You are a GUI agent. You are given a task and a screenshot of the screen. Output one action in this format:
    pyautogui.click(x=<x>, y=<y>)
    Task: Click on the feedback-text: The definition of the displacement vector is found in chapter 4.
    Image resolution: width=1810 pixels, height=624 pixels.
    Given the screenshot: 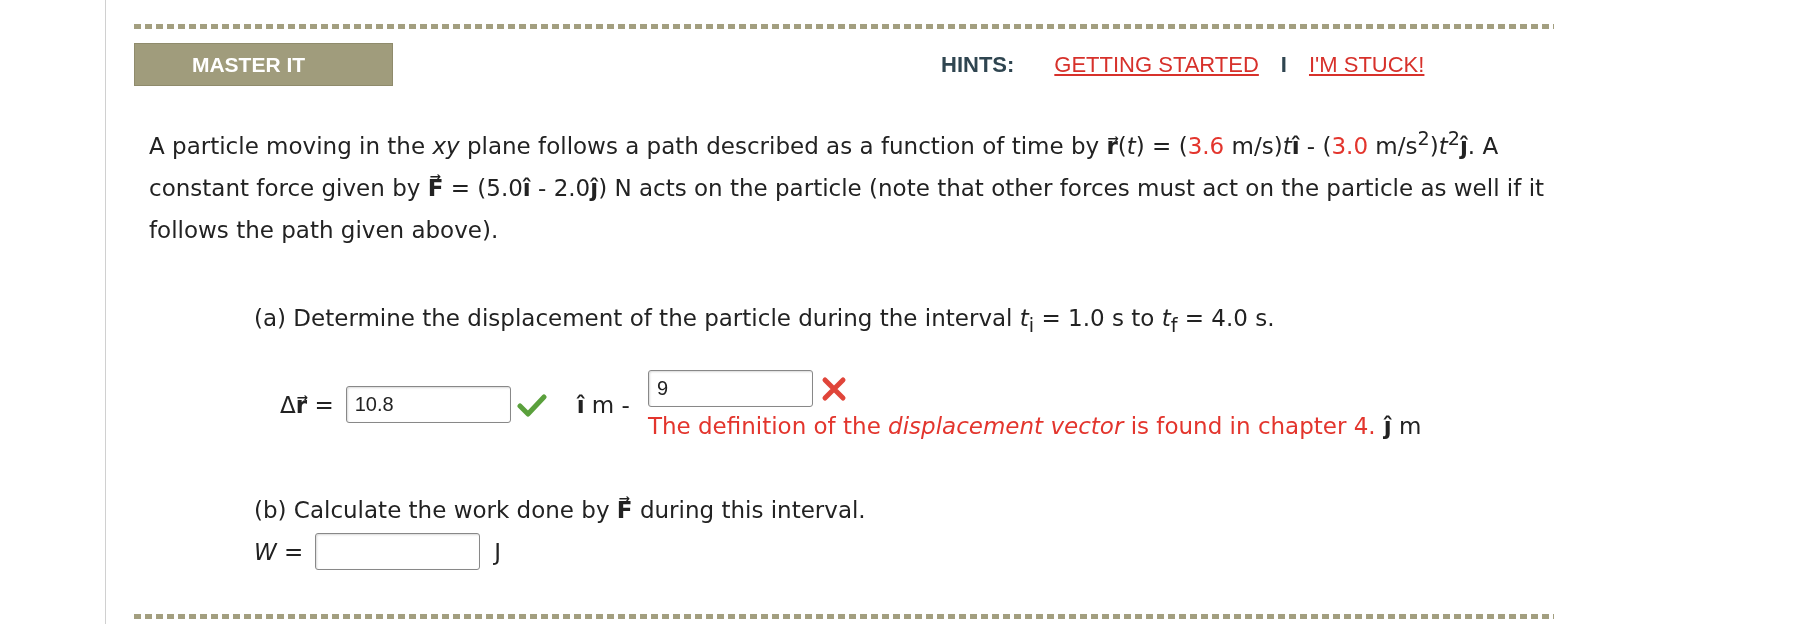 What is the action you would take?
    pyautogui.click(x=1011, y=426)
    